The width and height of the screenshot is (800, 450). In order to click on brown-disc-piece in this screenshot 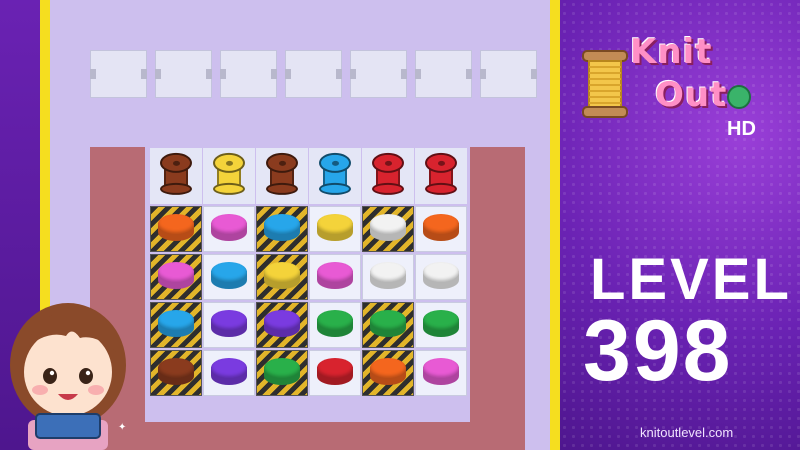, I will do `click(176, 373)`.